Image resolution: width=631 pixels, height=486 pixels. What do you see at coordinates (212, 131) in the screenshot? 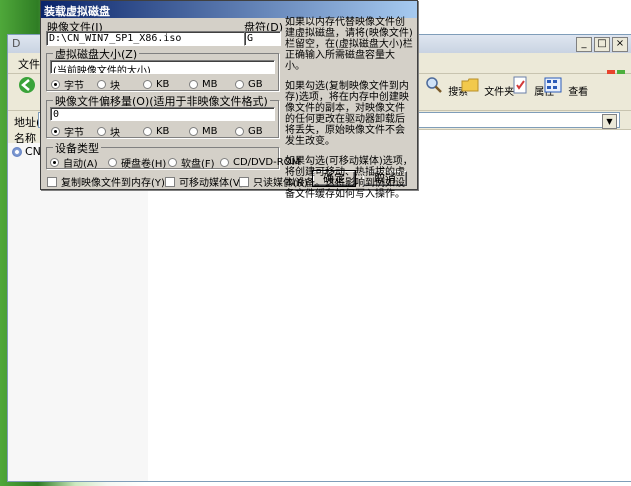
I see `offset-unit-mb: MB` at bounding box center [212, 131].